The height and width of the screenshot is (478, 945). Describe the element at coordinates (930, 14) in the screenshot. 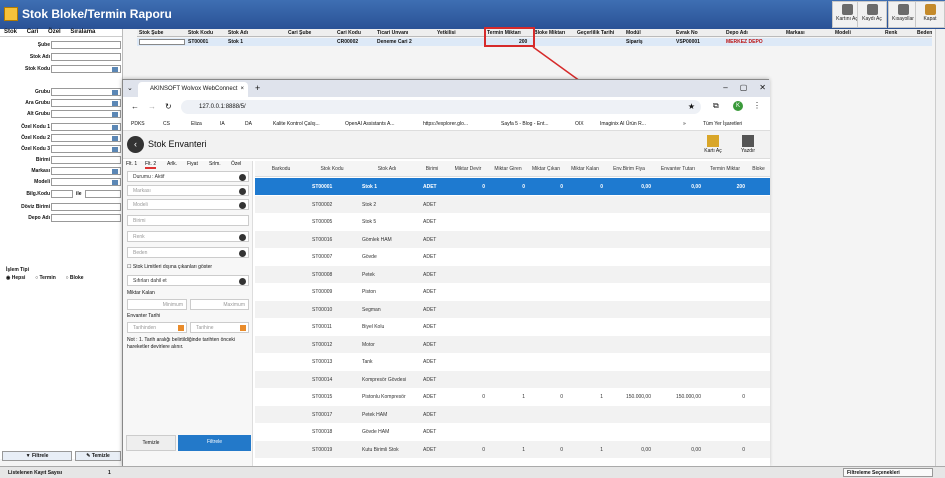

I see `kapat-button: Kapat` at that location.